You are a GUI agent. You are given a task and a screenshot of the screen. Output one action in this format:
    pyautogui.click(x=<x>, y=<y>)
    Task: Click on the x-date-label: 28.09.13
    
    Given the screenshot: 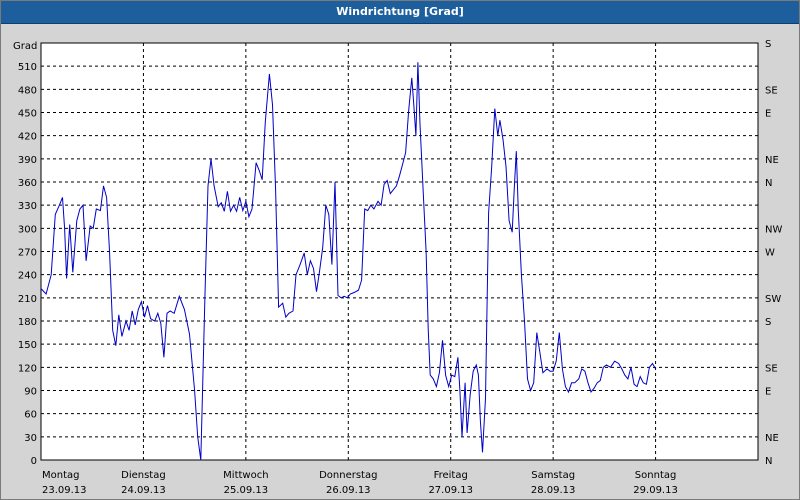 What is the action you would take?
    pyautogui.click(x=553, y=490)
    